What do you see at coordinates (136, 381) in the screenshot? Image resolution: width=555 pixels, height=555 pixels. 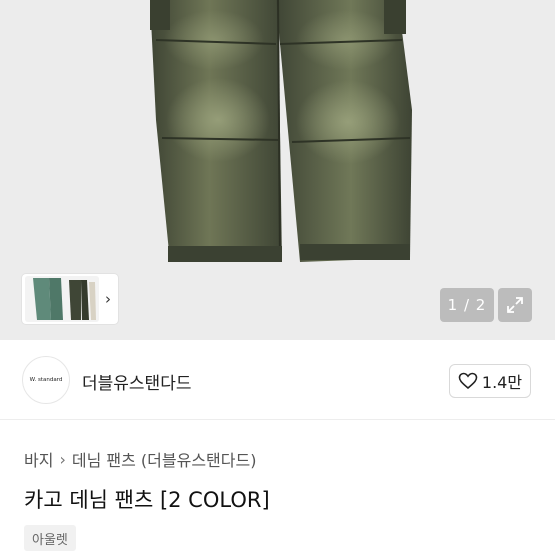 I see `store-name: 더블유스탠다드` at bounding box center [136, 381].